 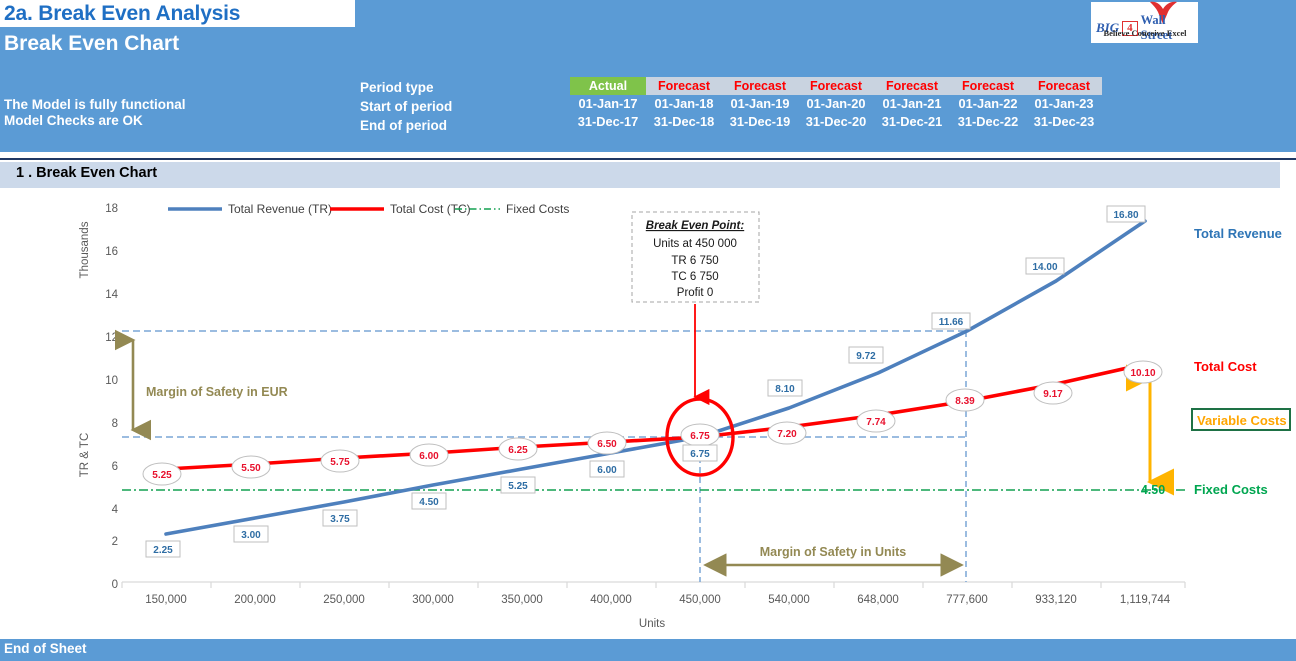 I want to click on svg-text: 7.20, so click(x=787, y=434).